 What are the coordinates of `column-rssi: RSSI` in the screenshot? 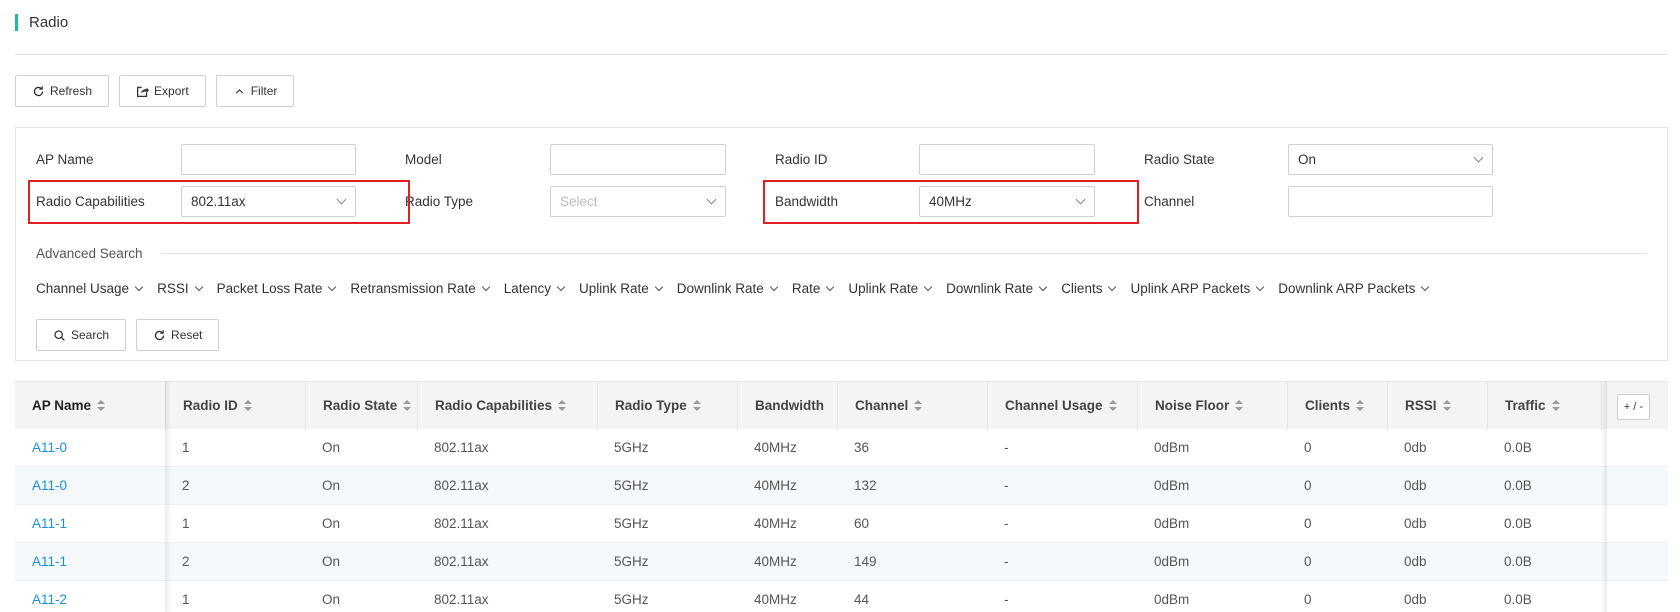 It's located at (1437, 406).